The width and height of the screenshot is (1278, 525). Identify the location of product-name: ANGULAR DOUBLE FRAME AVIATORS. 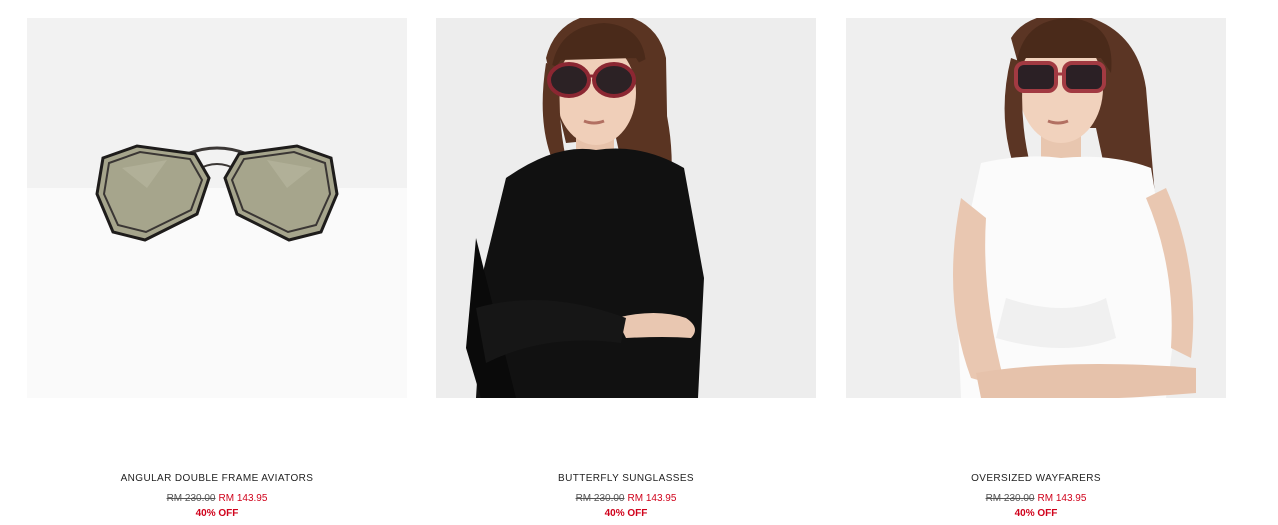
(217, 479).